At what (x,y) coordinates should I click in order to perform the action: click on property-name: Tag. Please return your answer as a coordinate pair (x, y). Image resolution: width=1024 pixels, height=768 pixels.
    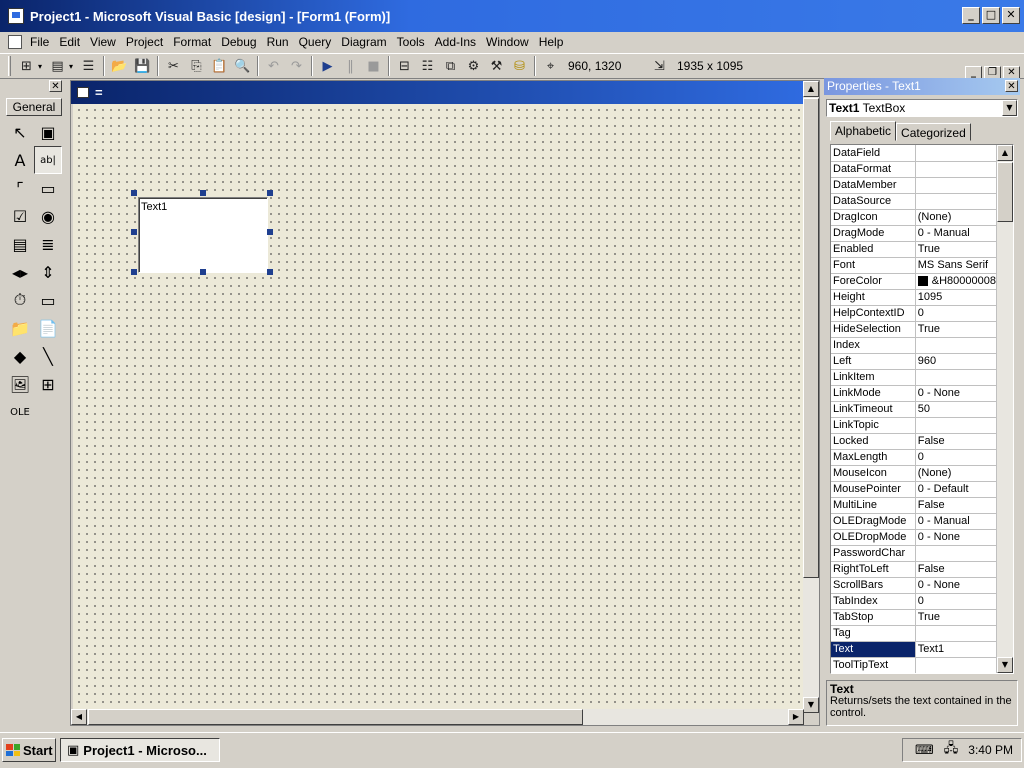
    Looking at the image, I should click on (873, 633).